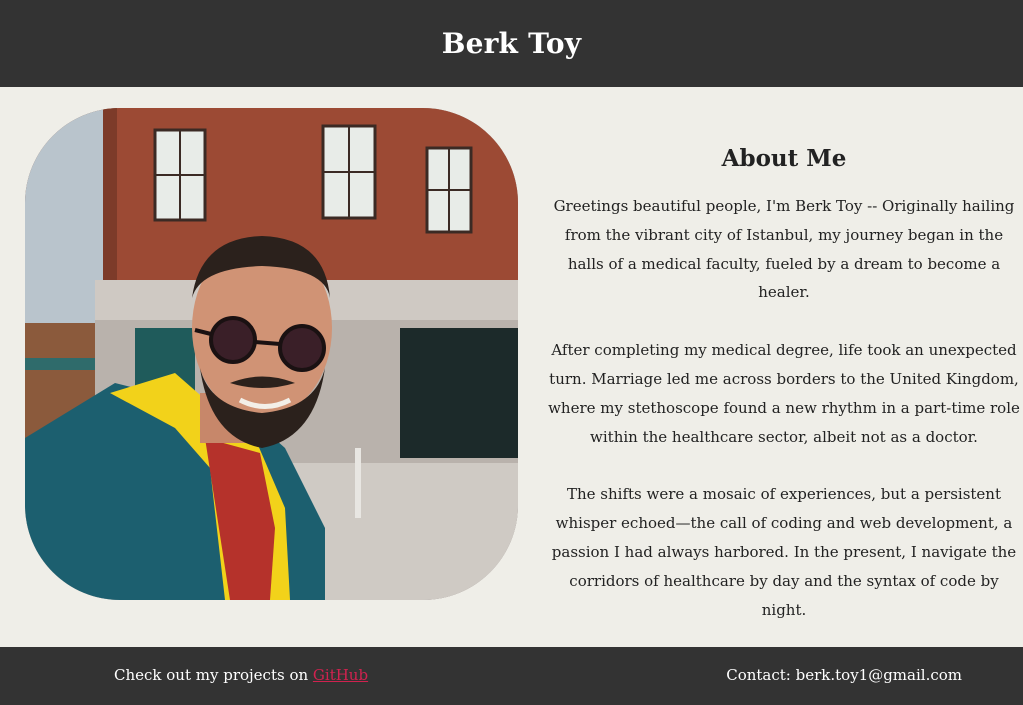 Image resolution: width=1023 pixels, height=705 pixels. Describe the element at coordinates (213, 675) in the screenshot. I see `projects-prefix: Check out my projects on` at that location.